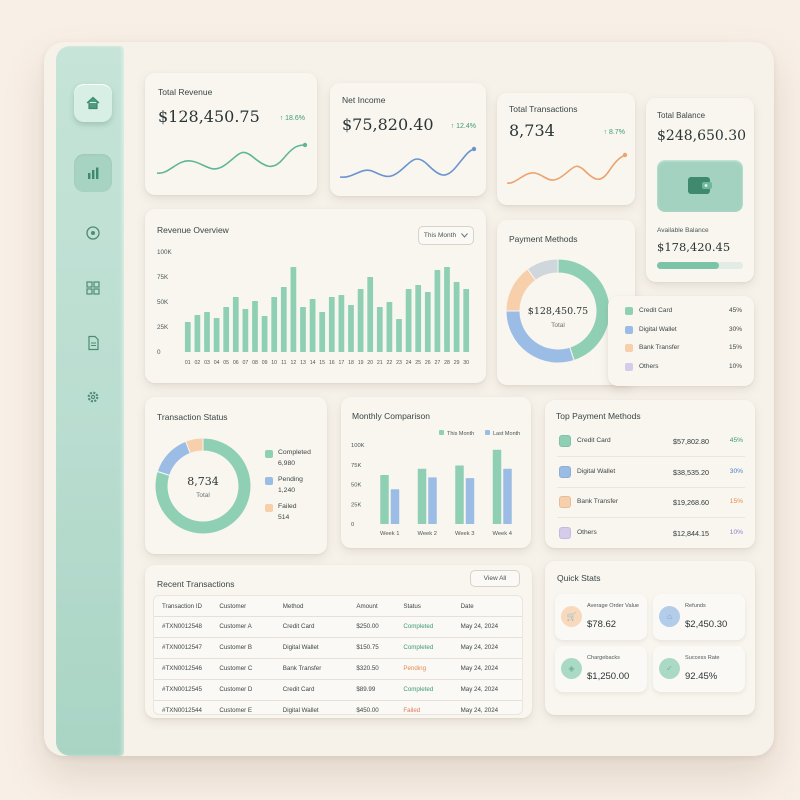 The height and width of the screenshot is (800, 800). What do you see at coordinates (429, 607) in the screenshot?
I see `column-header: Status` at bounding box center [429, 607].